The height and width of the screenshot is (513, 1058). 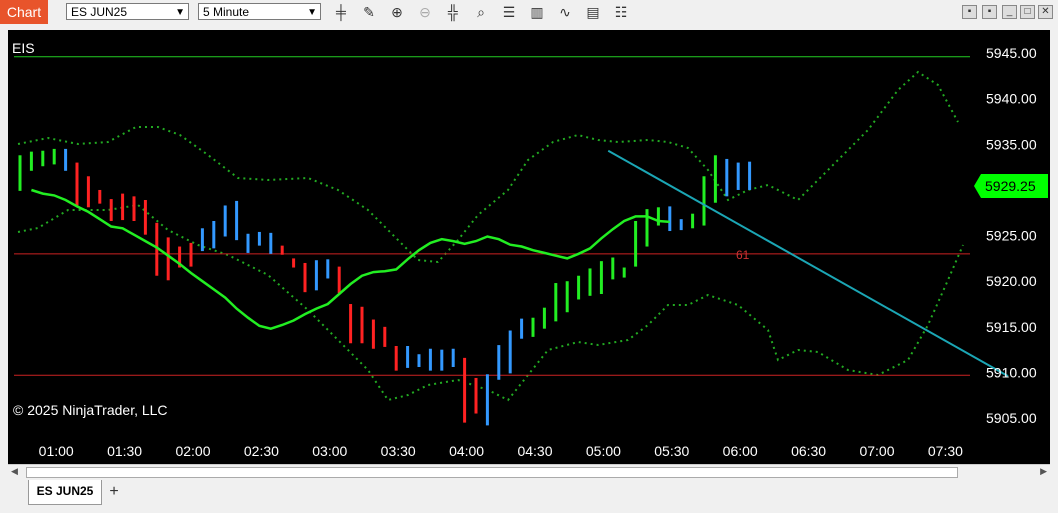 I want to click on time-tick-label: 05:30, so click(x=671, y=451).